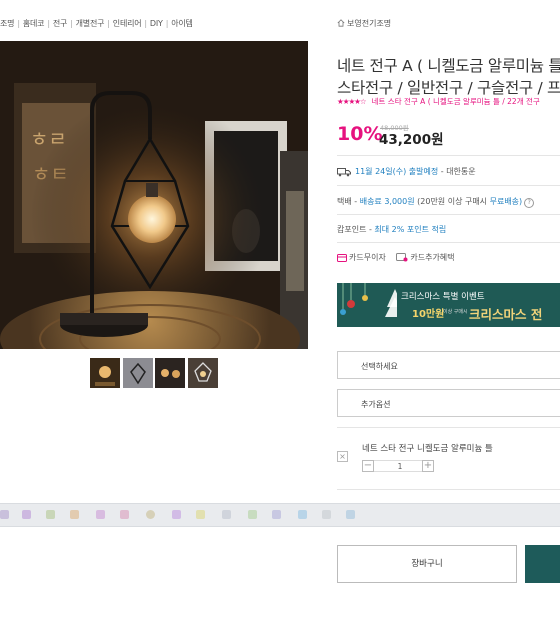  What do you see at coordinates (448, 365) in the screenshot?
I see `option-select: 선택하세요` at bounding box center [448, 365].